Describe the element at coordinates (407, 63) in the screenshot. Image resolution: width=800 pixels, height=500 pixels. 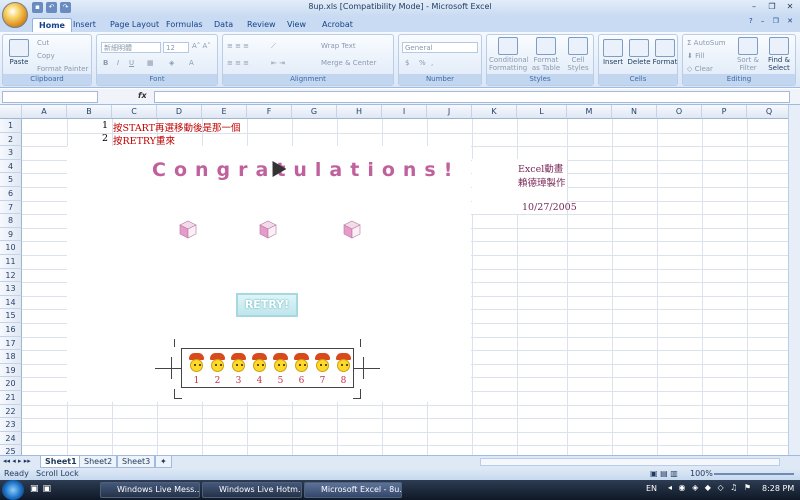
I see `currency-icon: $` at that location.